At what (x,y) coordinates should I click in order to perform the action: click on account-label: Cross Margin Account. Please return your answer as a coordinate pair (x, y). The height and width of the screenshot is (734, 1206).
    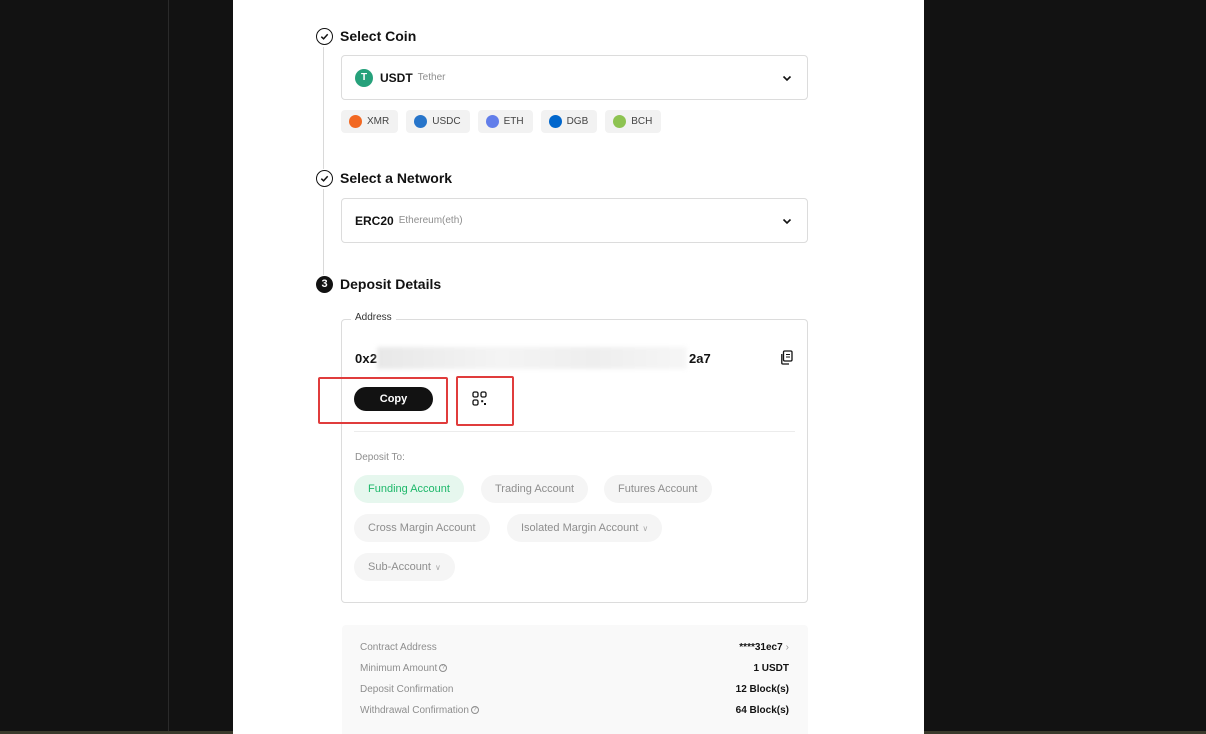
    Looking at the image, I should click on (422, 528).